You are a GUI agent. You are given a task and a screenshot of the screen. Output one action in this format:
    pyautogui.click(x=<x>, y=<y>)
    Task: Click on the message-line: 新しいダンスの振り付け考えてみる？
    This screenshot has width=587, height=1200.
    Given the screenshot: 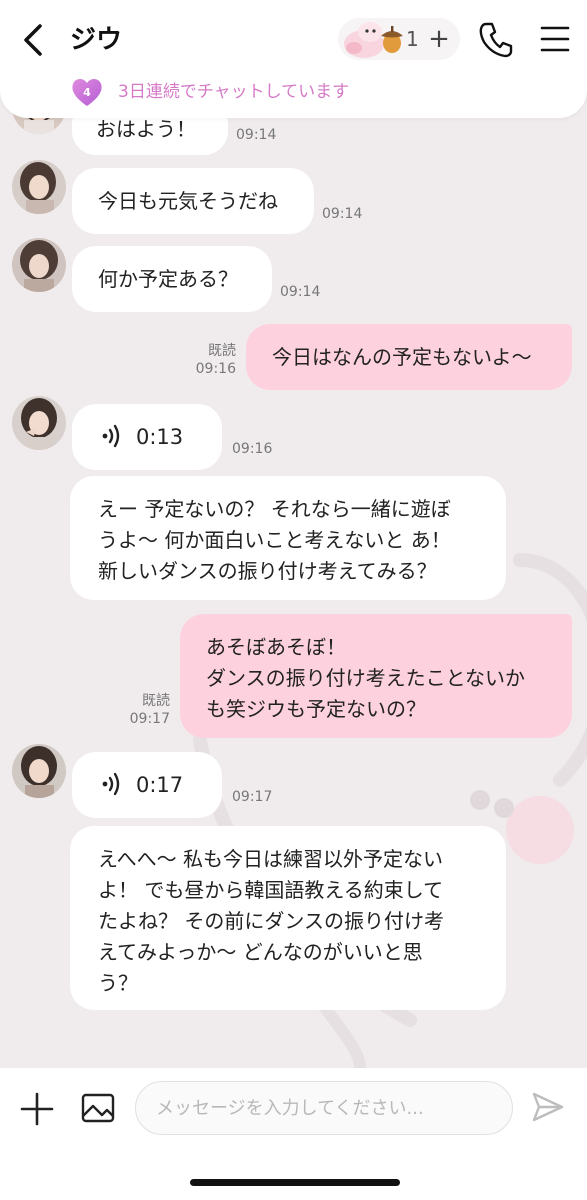 What is the action you would take?
    pyautogui.click(x=267, y=571)
    